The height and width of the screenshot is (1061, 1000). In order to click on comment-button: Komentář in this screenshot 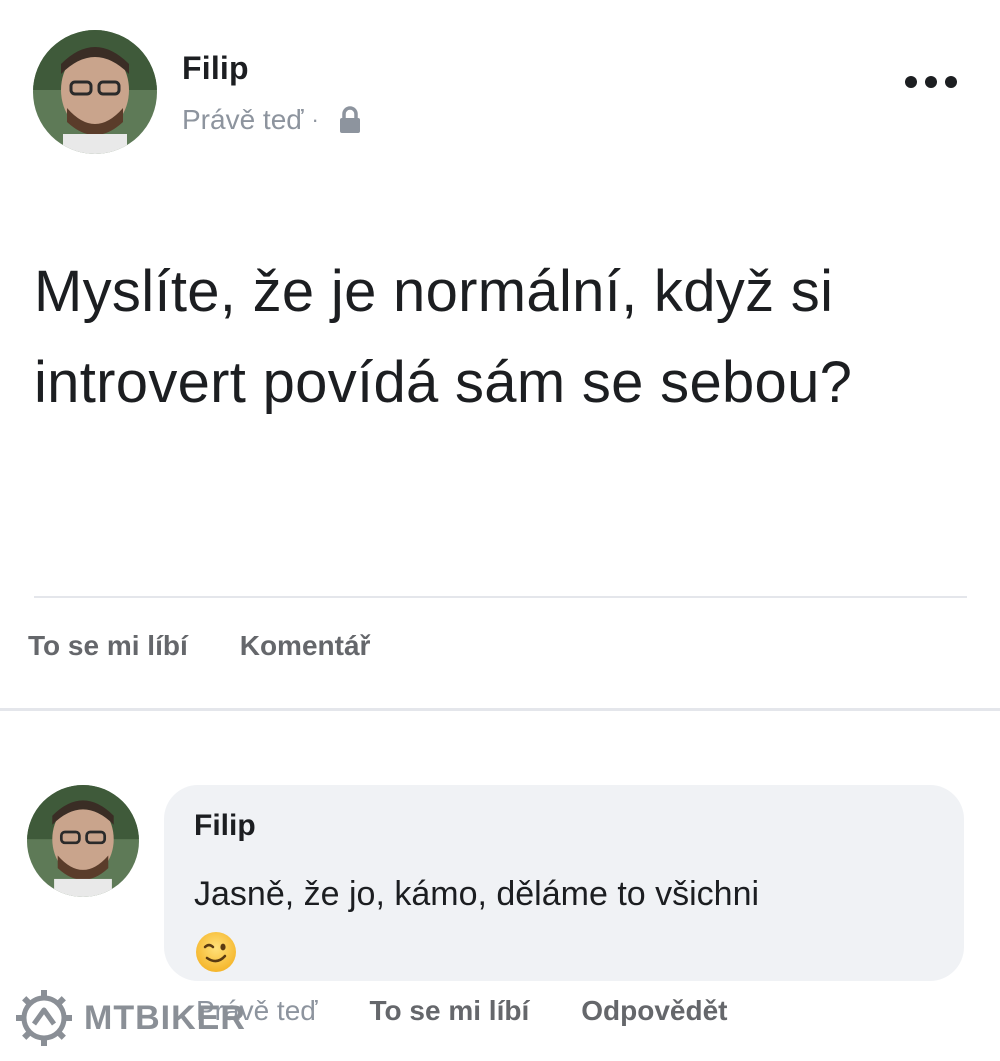, I will do `click(305, 646)`.